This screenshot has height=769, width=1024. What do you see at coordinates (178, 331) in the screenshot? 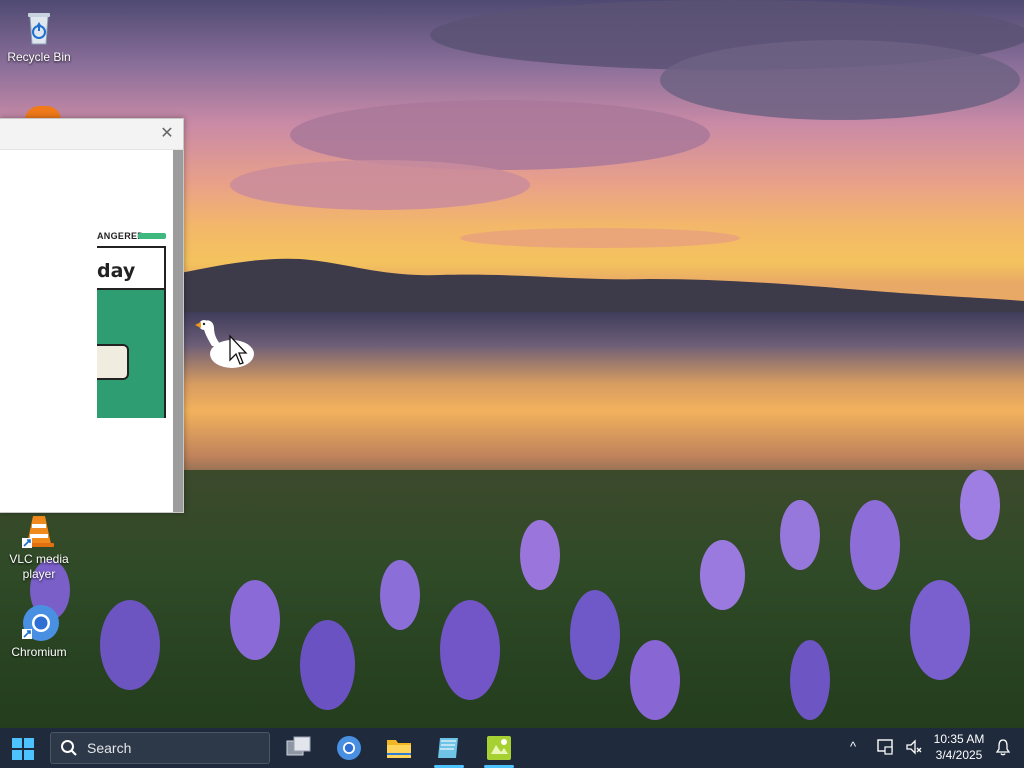
I see `window-scrollbar` at bounding box center [178, 331].